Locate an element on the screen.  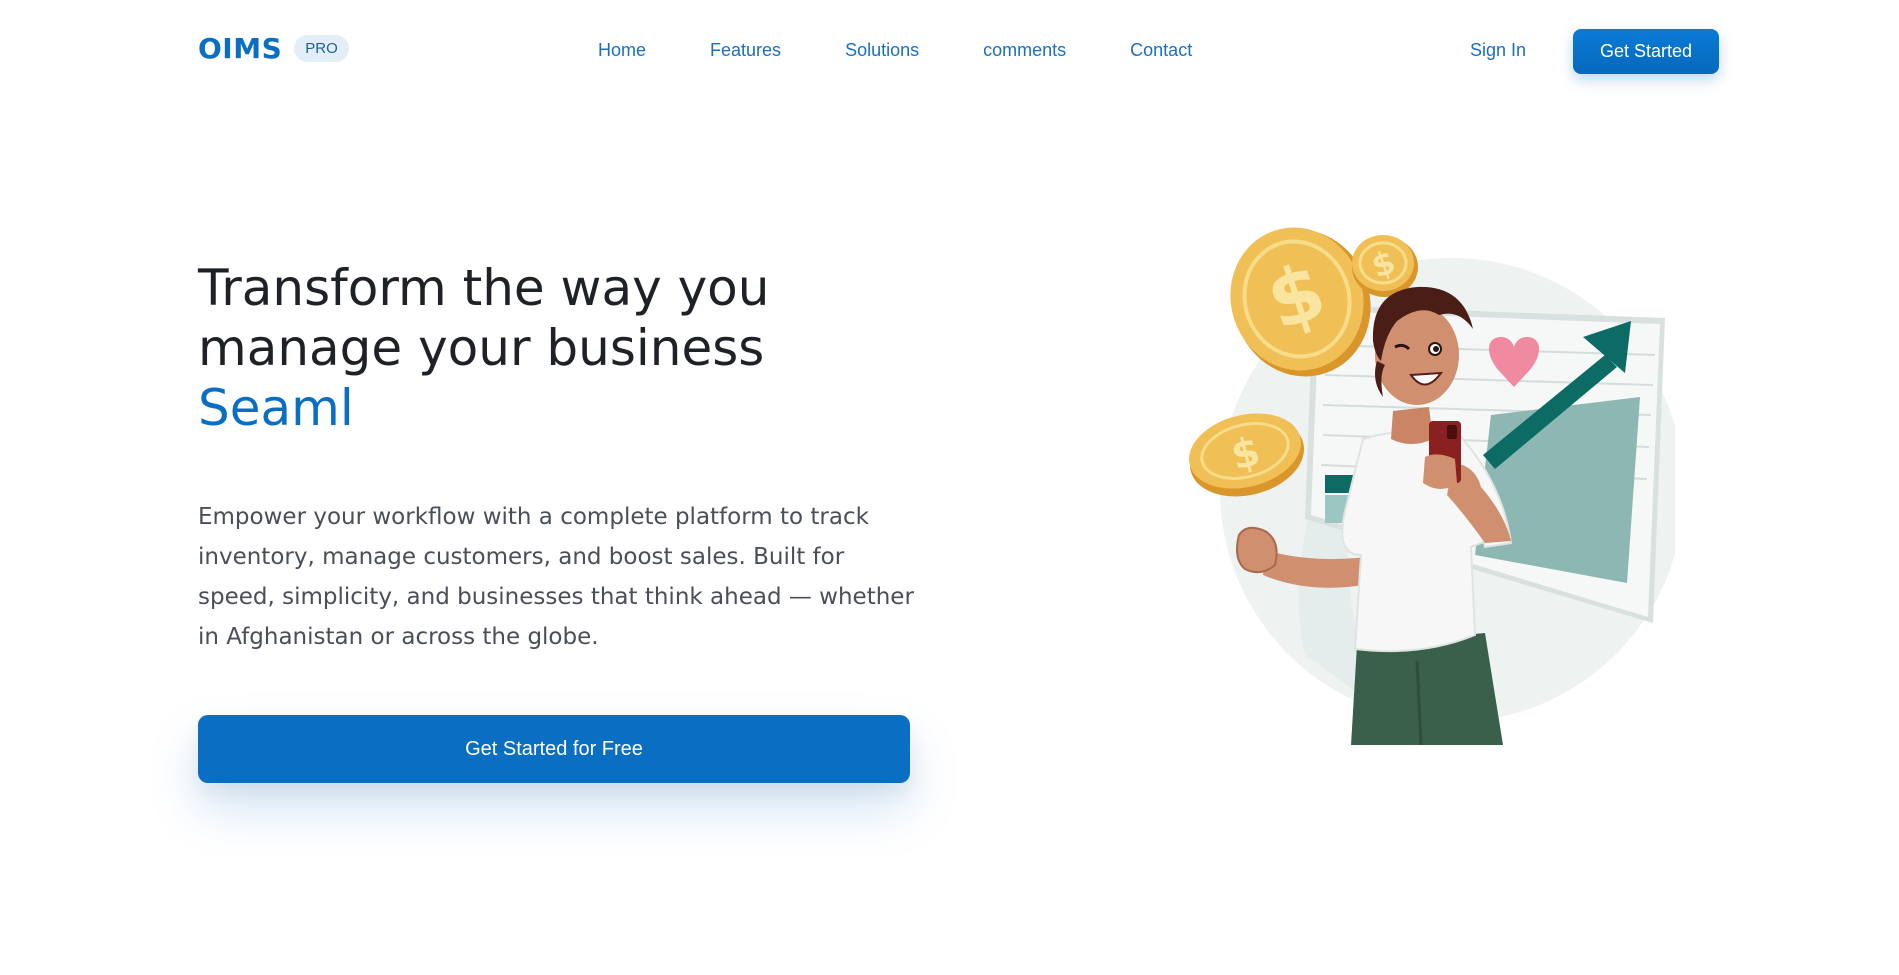
pro-badge: PRO is located at coordinates (321, 48).